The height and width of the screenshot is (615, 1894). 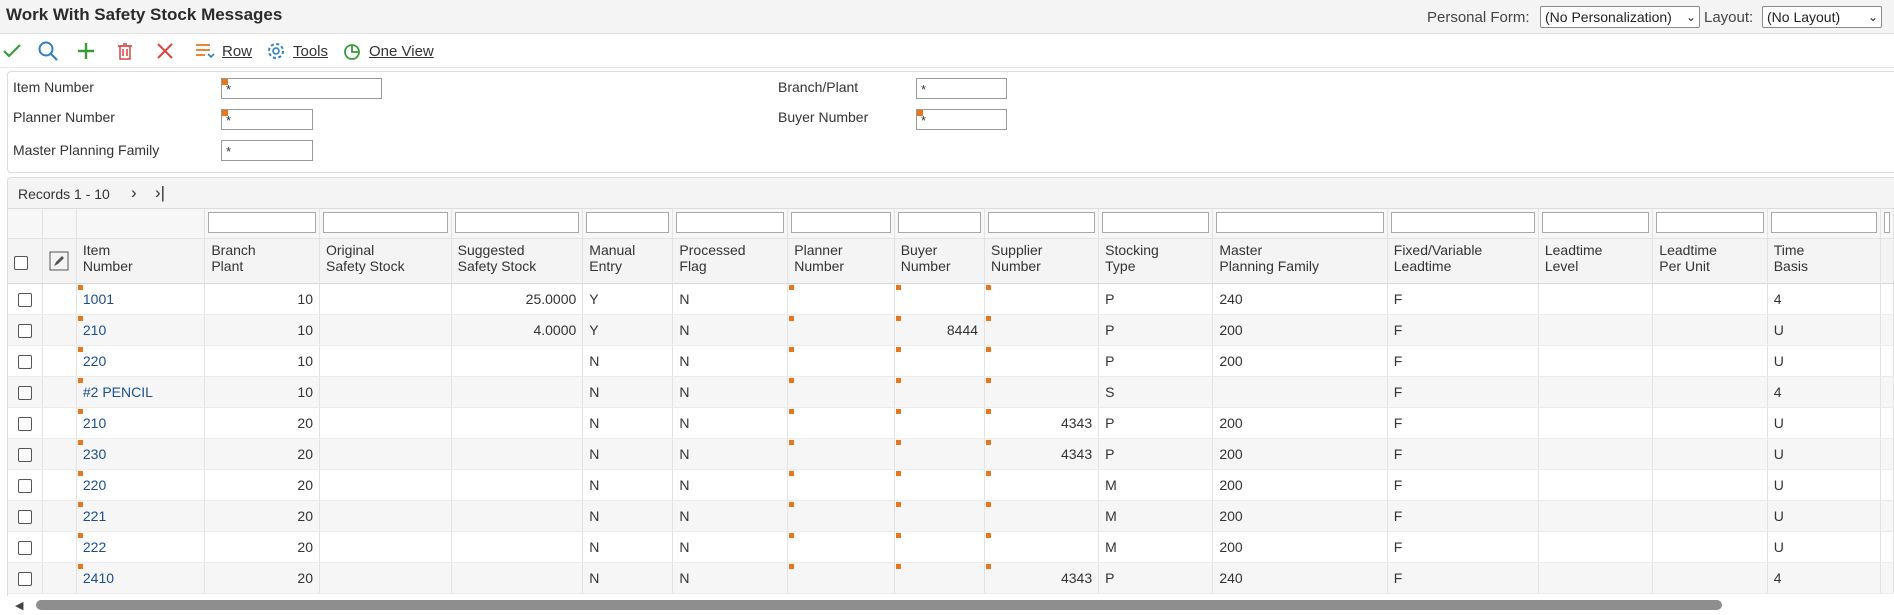 What do you see at coordinates (951, 454) in the screenshot?
I see `table-row: 230 20 N N 4343 P 200 F U` at bounding box center [951, 454].